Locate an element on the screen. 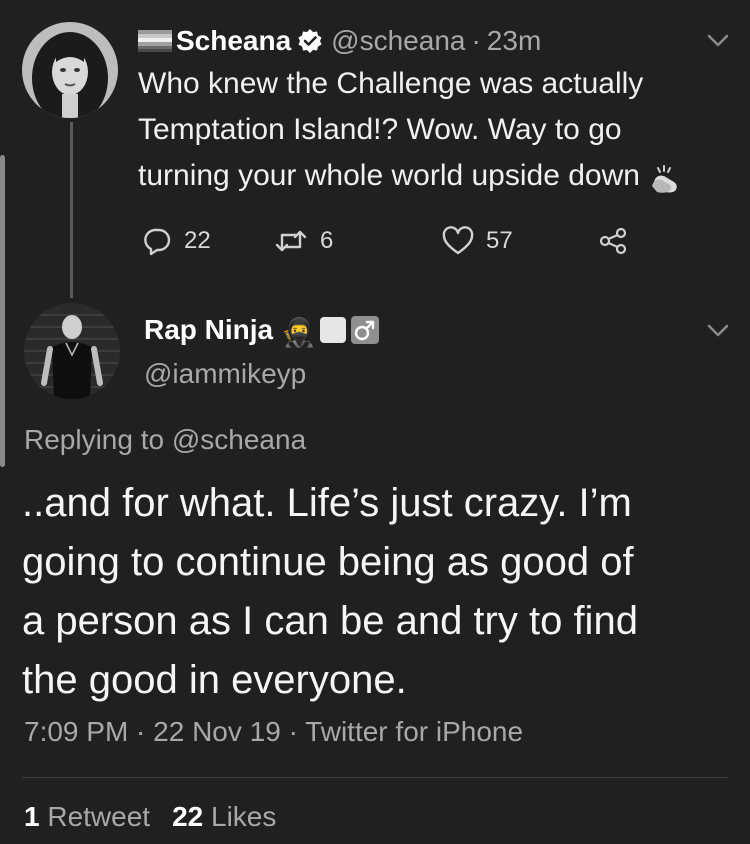 The image size is (750, 844). likes-stat: 22 Likes is located at coordinates (224, 816).